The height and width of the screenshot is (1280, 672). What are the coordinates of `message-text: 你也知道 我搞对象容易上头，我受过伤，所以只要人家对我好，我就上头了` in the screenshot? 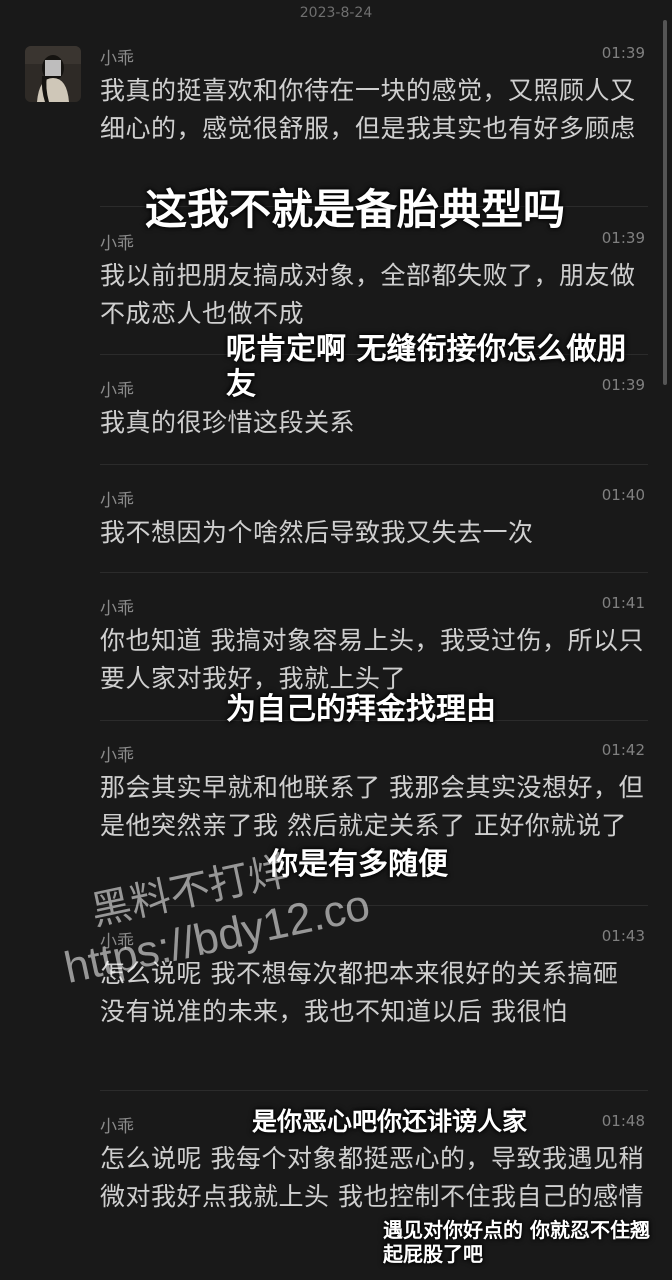 It's located at (372, 659).